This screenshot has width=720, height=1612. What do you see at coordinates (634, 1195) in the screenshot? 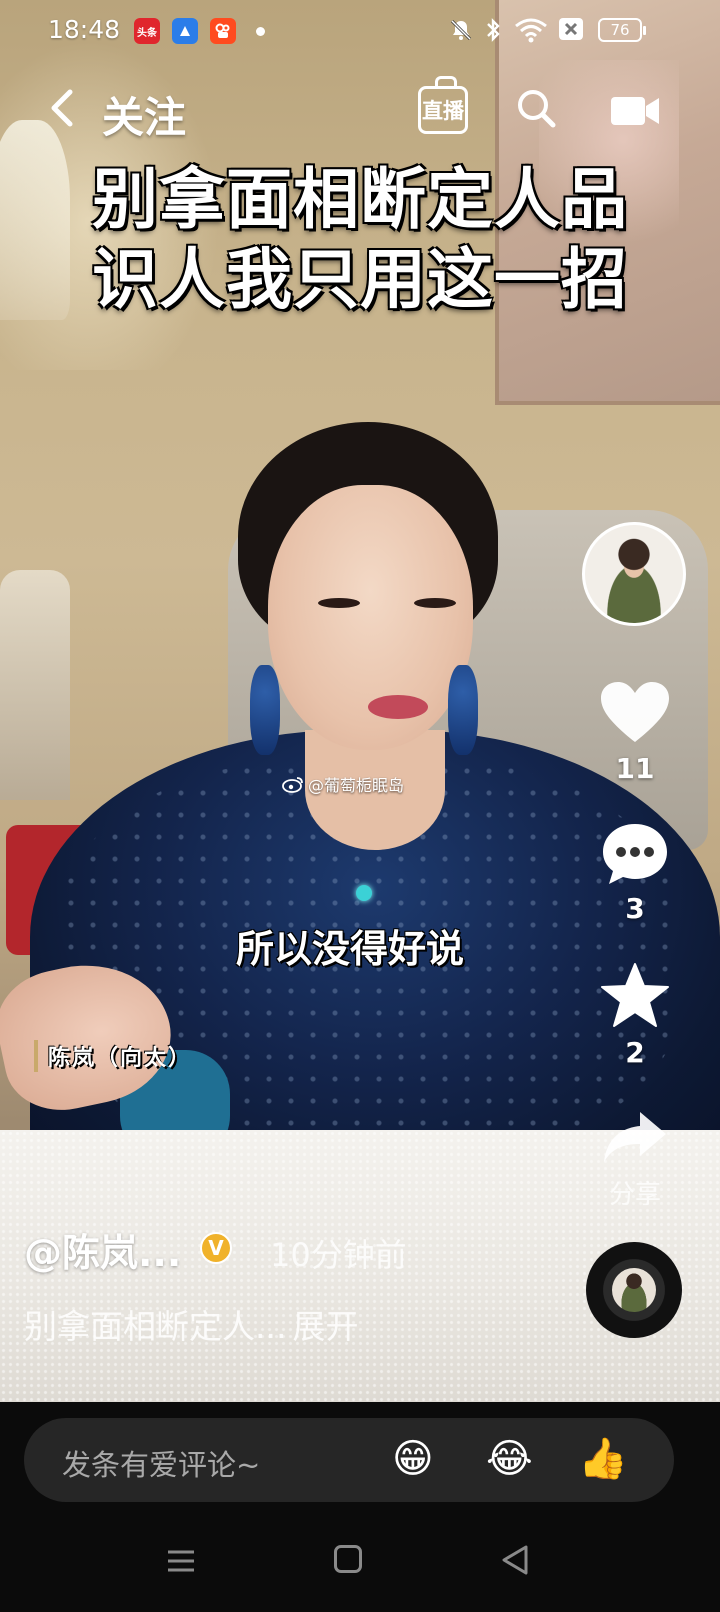
I see `share-label: 分享` at bounding box center [634, 1195].